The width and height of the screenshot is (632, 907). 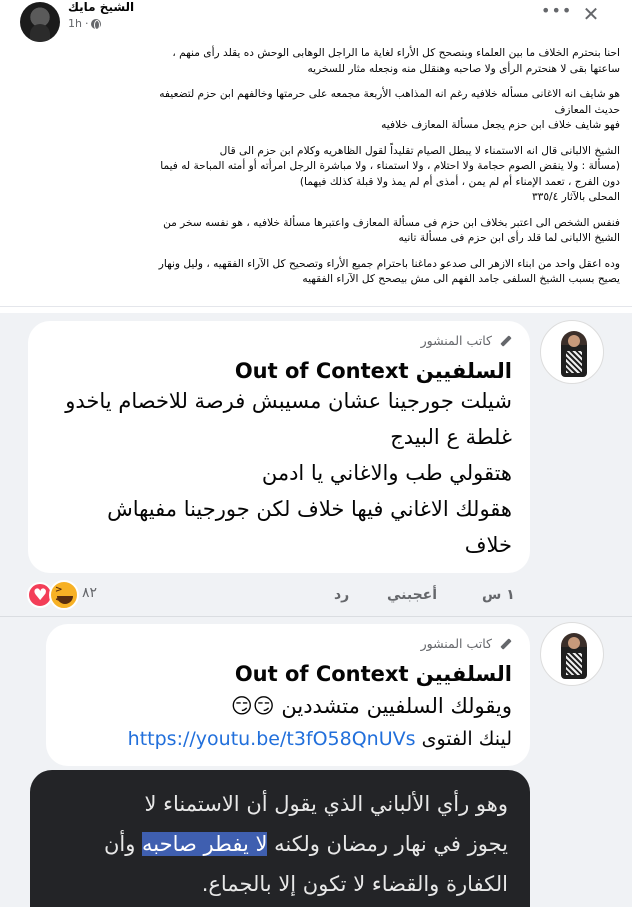 What do you see at coordinates (591, 15) in the screenshot?
I see `close-icon: ✕` at bounding box center [591, 15].